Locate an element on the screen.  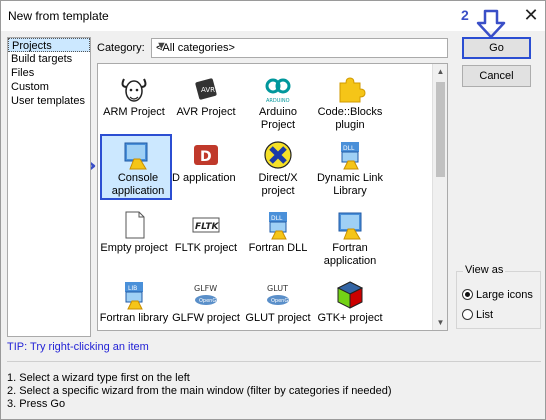
template-directx-project: Direct/X project is located at coordinates (278, 167).